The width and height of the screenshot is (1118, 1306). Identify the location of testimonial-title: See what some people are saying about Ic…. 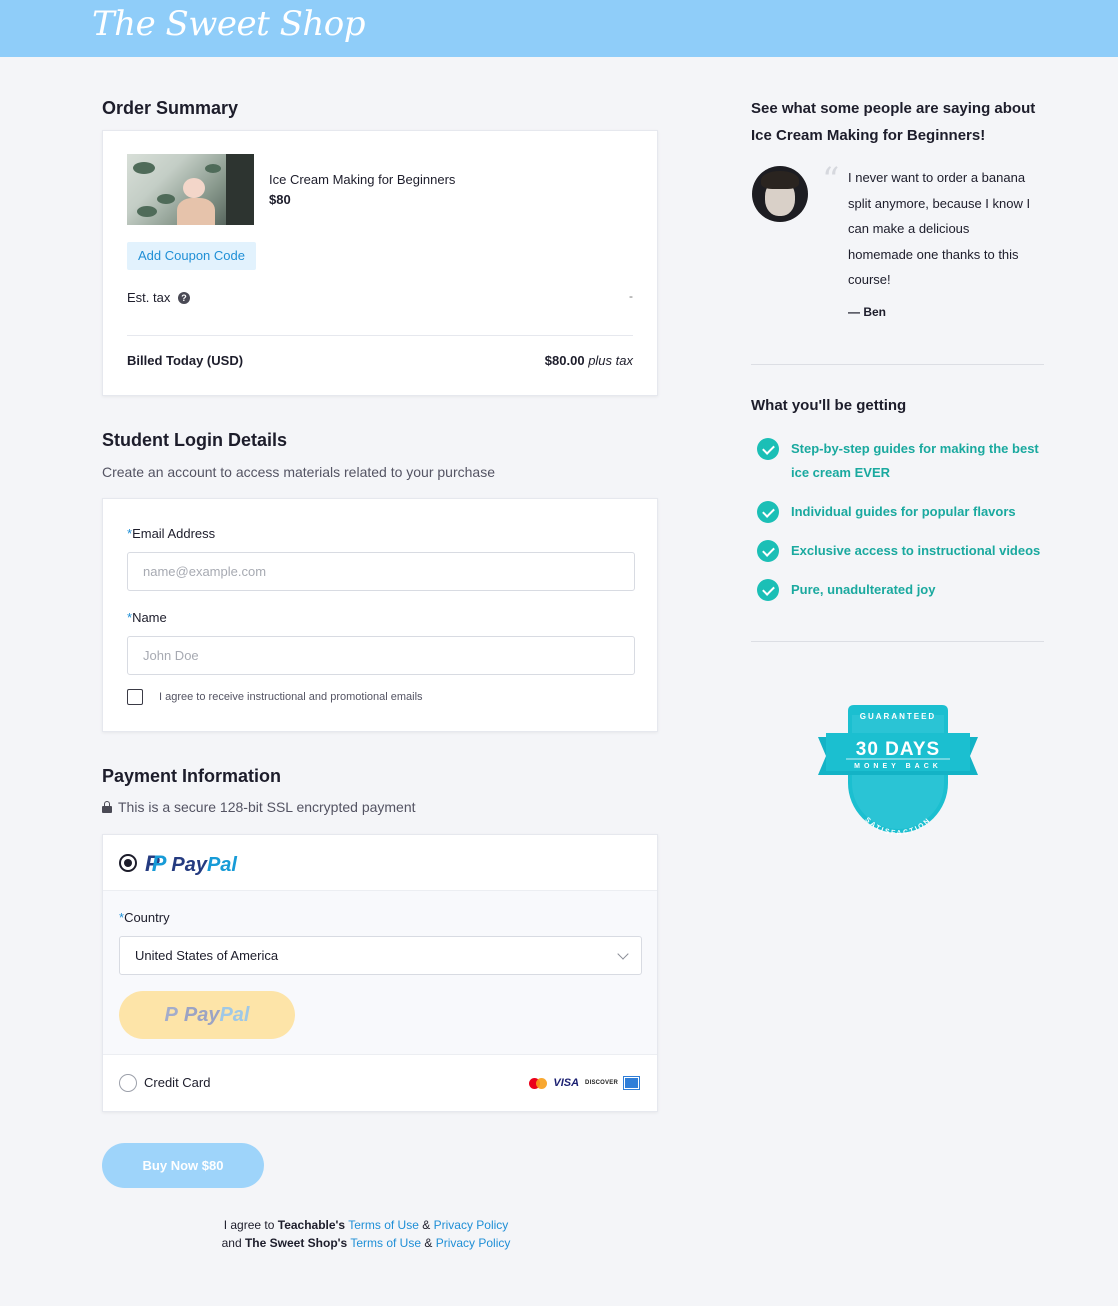
(893, 122).